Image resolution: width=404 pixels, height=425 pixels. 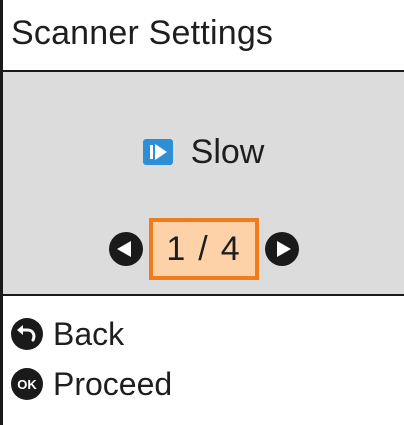 I want to click on setting-value: Slow, so click(x=227, y=151).